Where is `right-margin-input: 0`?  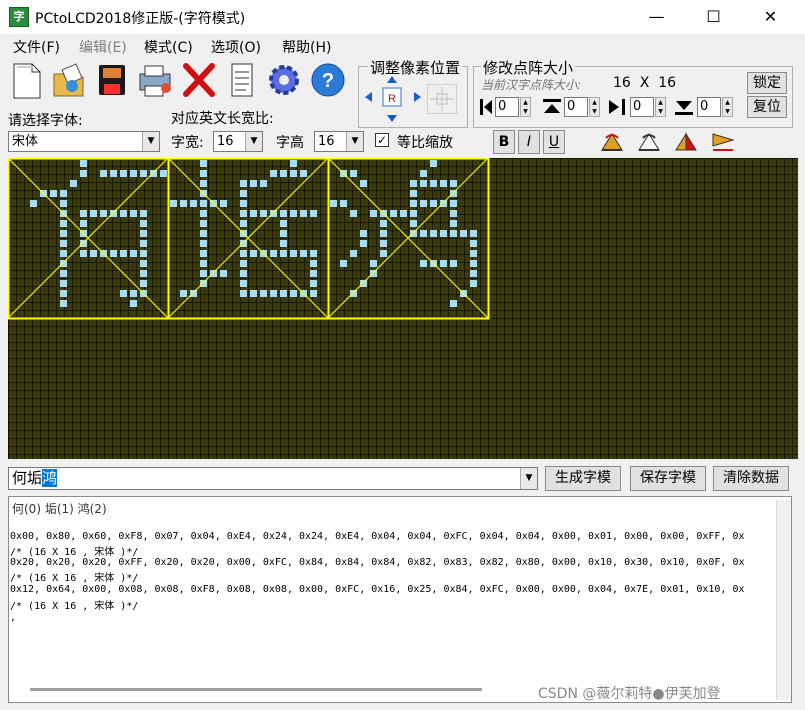
right-margin-input: 0 is located at coordinates (642, 107).